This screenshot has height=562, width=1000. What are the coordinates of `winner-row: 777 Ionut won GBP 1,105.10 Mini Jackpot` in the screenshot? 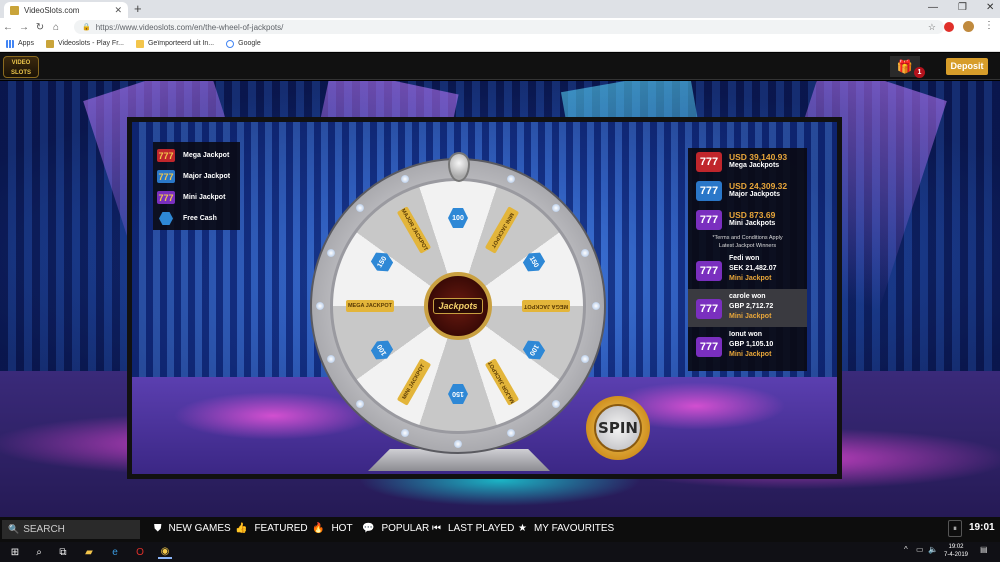 It's located at (747, 346).